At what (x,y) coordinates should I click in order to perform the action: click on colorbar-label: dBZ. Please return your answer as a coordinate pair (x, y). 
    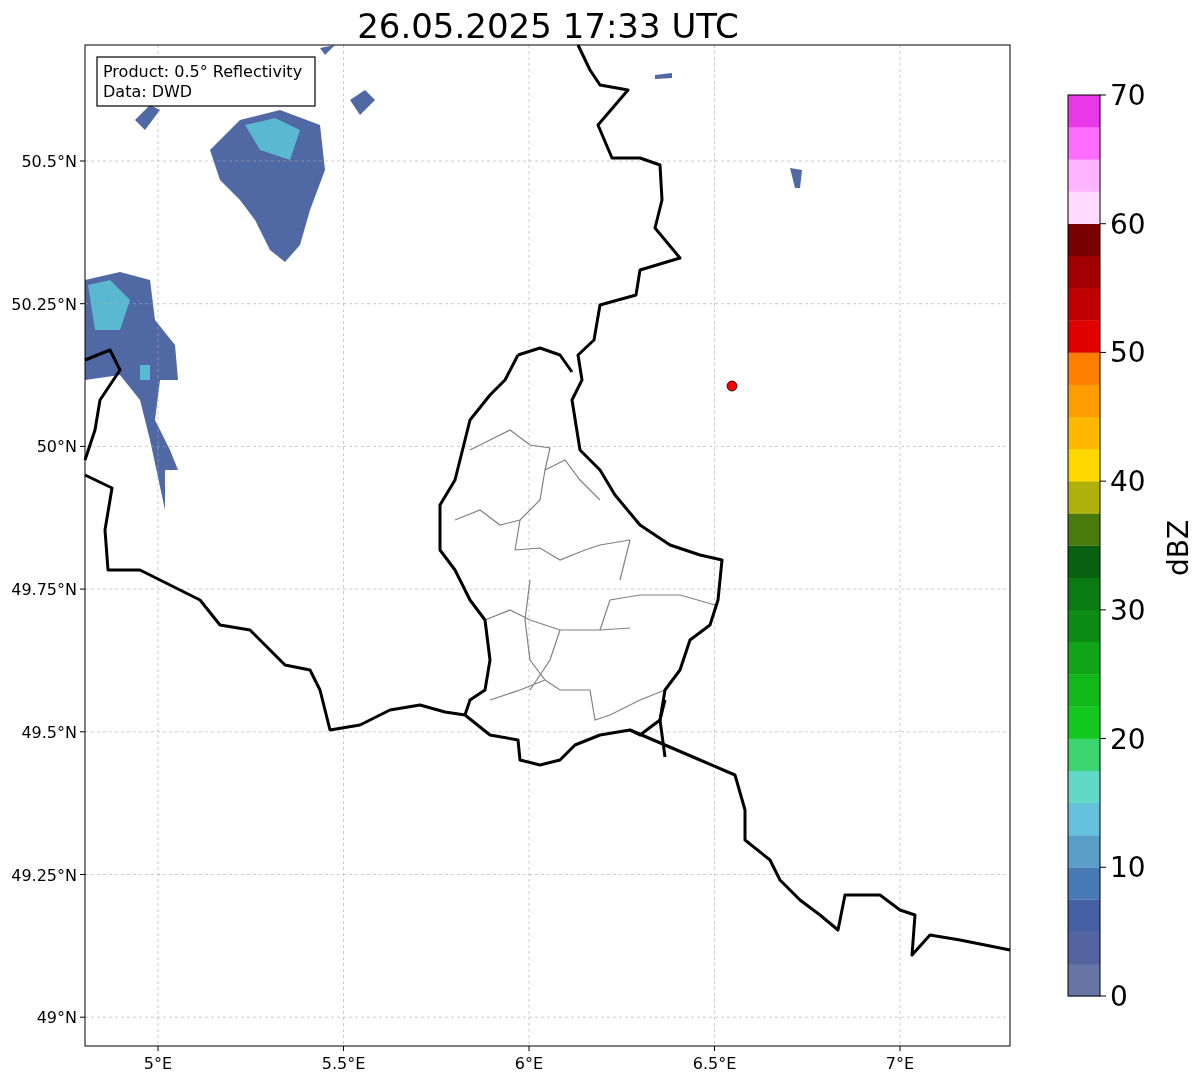
    Looking at the image, I should click on (1178, 548).